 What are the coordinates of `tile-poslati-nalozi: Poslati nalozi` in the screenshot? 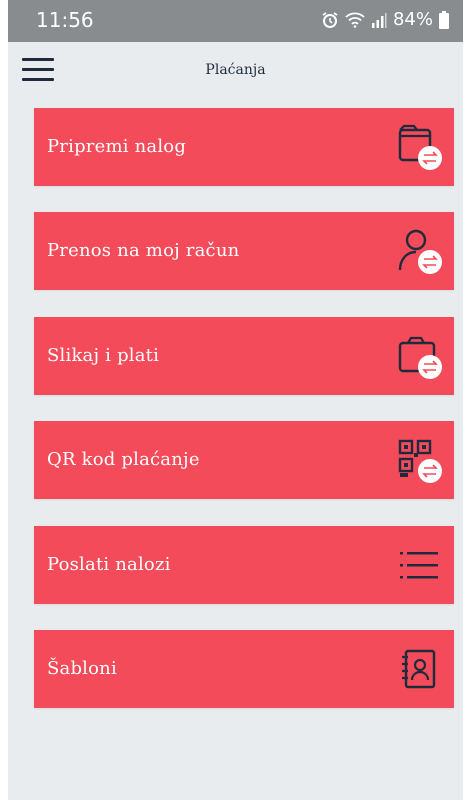 It's located at (244, 565).